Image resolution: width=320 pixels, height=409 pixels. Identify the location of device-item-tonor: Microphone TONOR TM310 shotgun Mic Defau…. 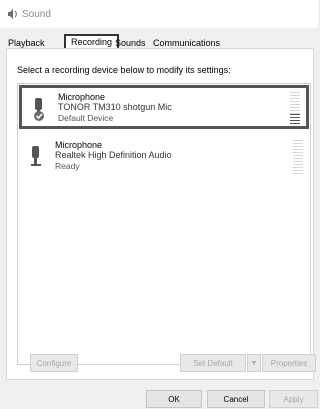
(164, 107).